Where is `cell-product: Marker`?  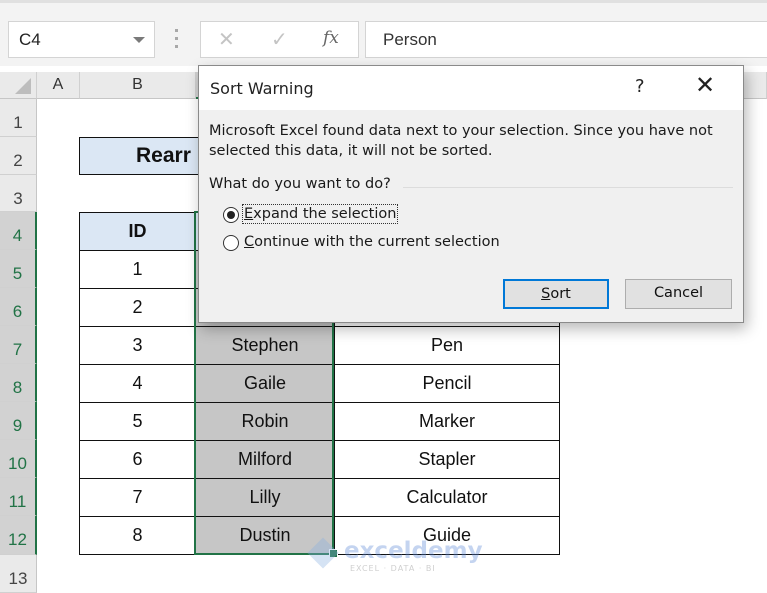
cell-product: Marker is located at coordinates (447, 421).